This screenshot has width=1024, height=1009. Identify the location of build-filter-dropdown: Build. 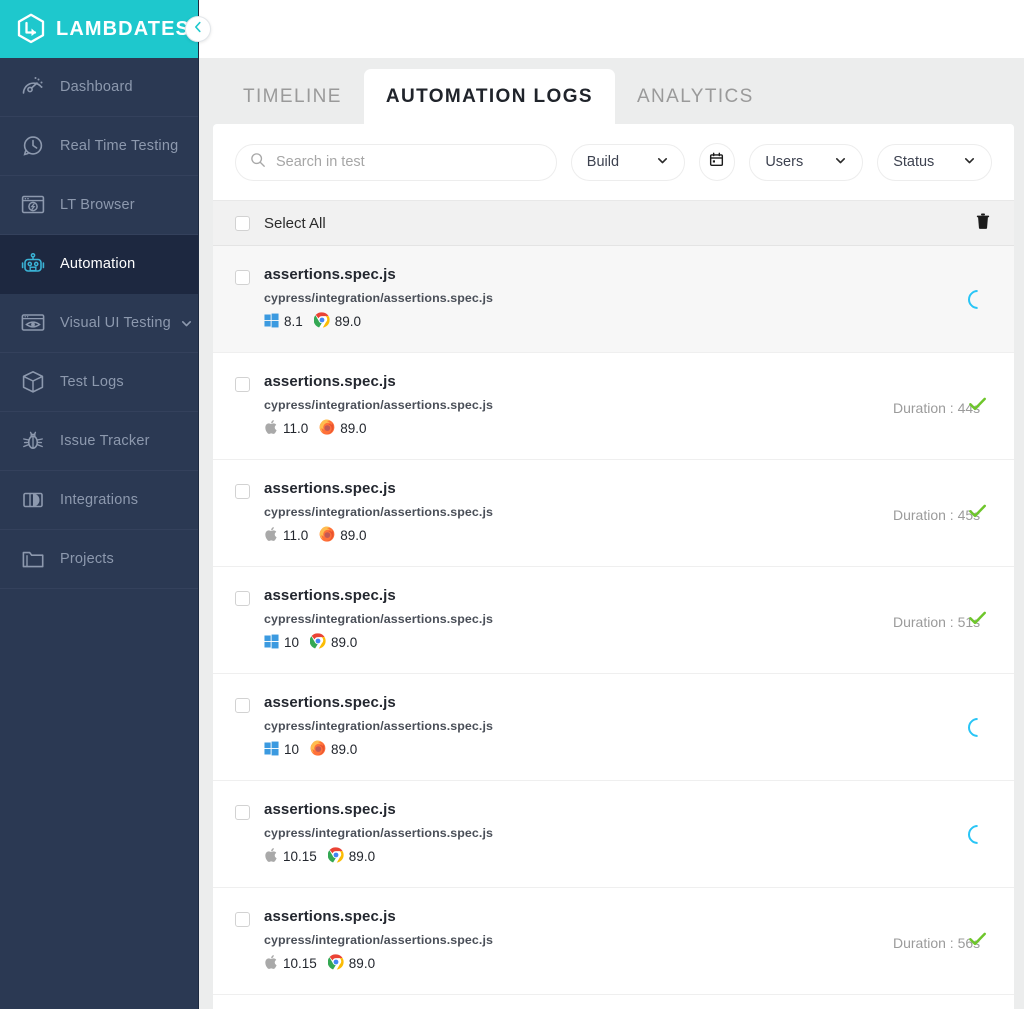
(627, 162).